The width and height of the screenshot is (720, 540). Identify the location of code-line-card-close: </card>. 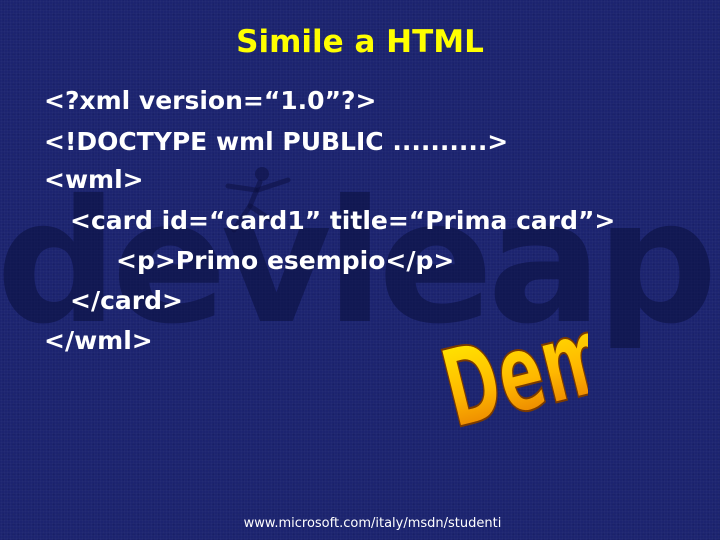
(126, 300).